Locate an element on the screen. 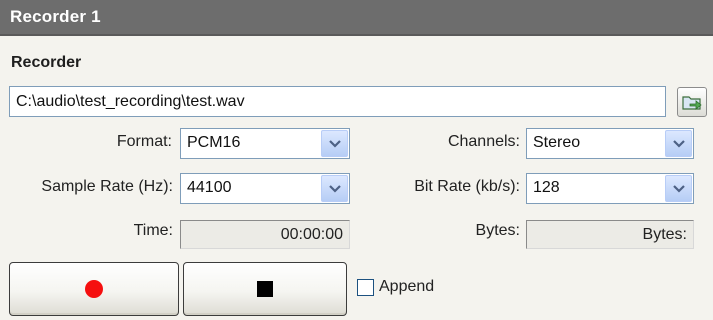  bytes-label: Bytes: is located at coordinates (497, 230).